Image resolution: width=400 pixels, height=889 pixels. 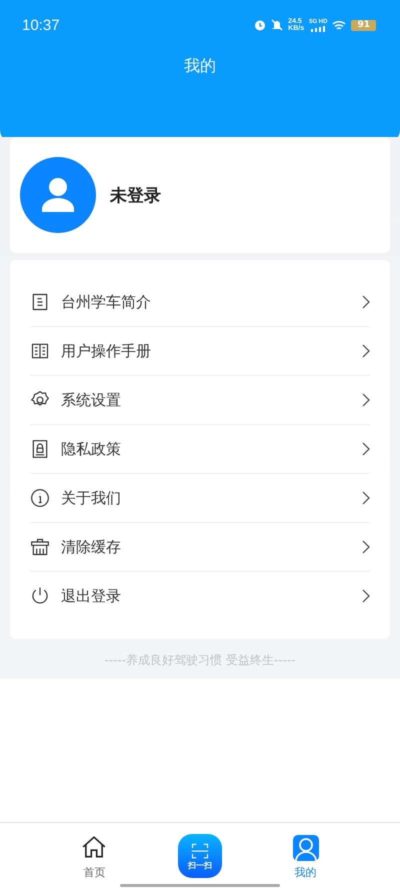 I want to click on alarm-icon, so click(x=260, y=25).